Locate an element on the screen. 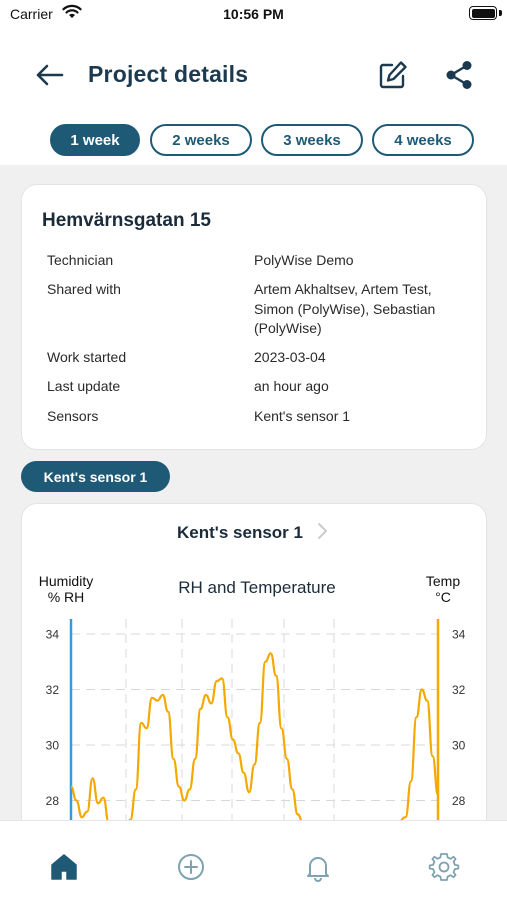 The width and height of the screenshot is (507, 900). tab-3-weeks: 3 weeks is located at coordinates (312, 140).